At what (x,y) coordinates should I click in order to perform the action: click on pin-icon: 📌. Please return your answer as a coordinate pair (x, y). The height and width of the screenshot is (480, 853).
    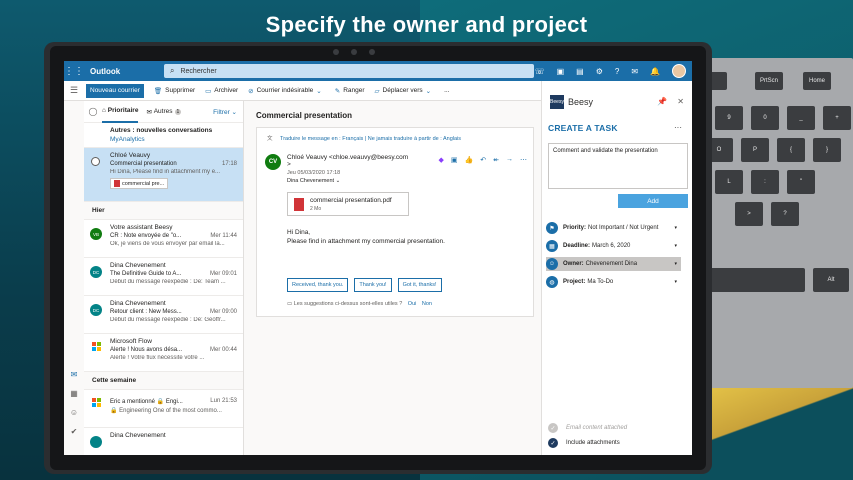
    Looking at the image, I should click on (662, 101).